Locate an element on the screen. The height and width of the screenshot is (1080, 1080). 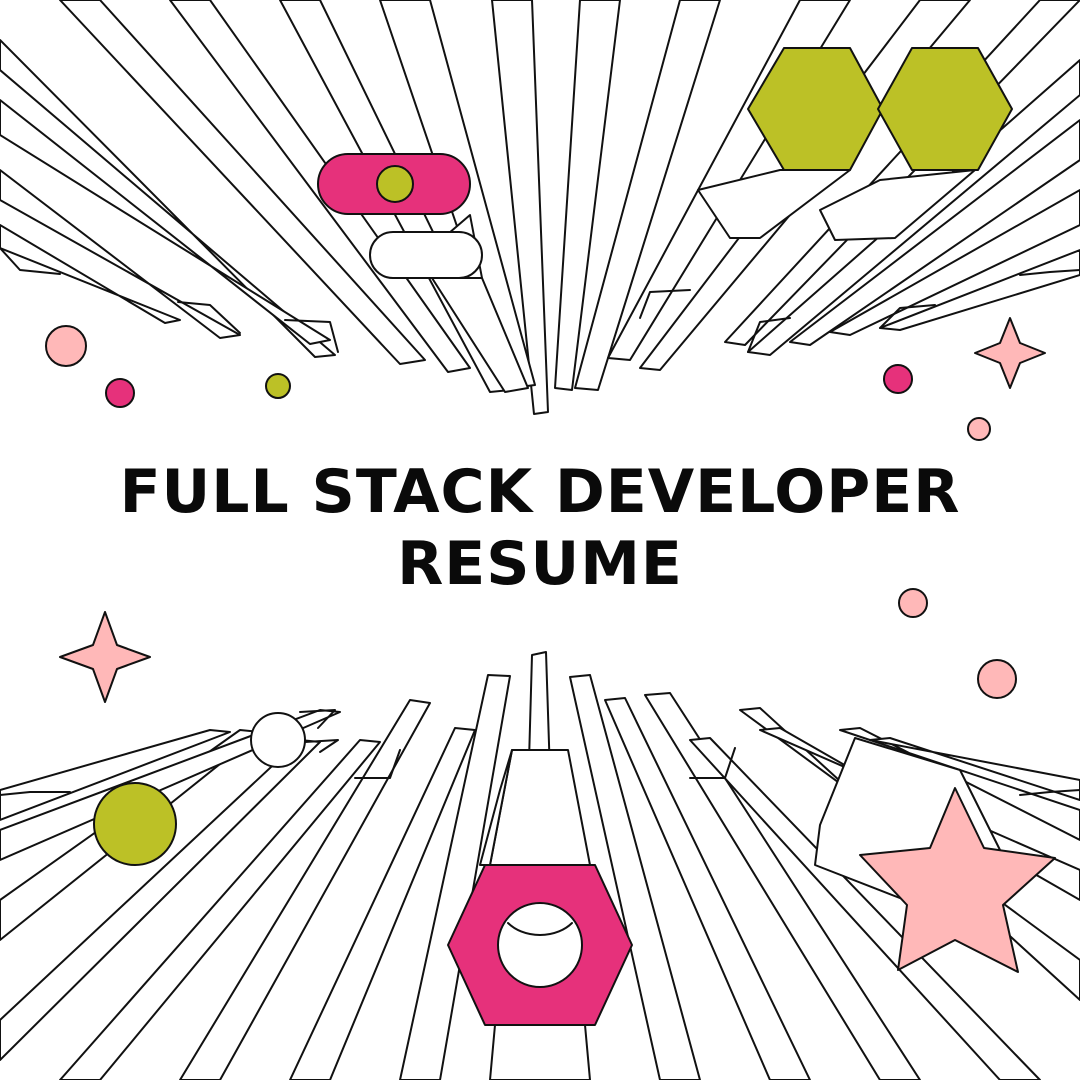
top-pill-dot is located at coordinates (395, 184).